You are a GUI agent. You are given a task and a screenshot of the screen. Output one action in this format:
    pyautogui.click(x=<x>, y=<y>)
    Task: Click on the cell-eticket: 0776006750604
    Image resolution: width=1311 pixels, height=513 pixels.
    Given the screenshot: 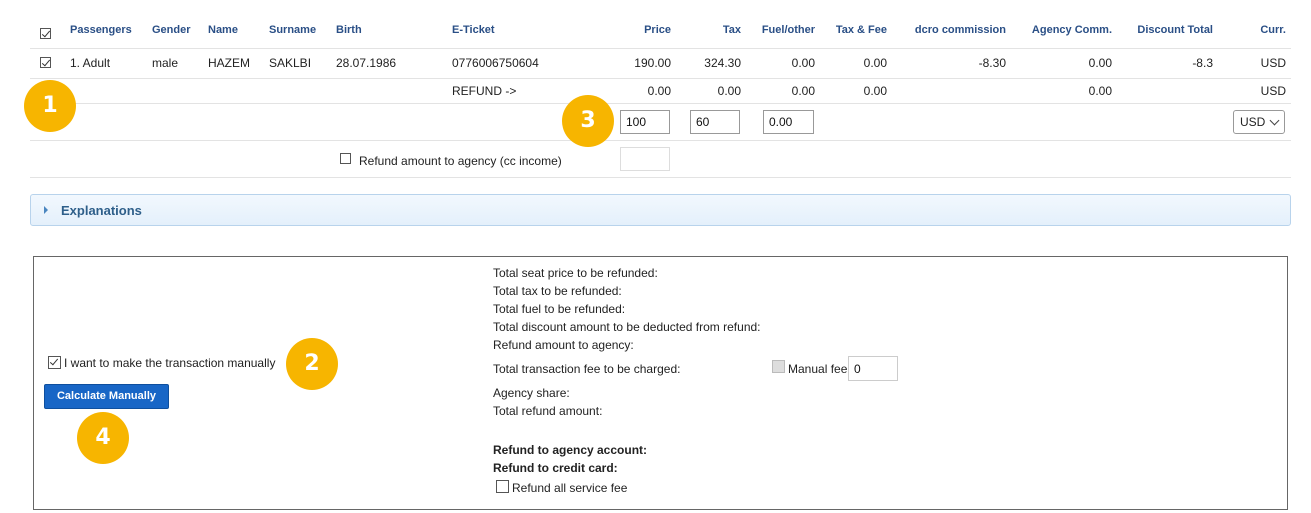 What is the action you would take?
    pyautogui.click(x=495, y=63)
    